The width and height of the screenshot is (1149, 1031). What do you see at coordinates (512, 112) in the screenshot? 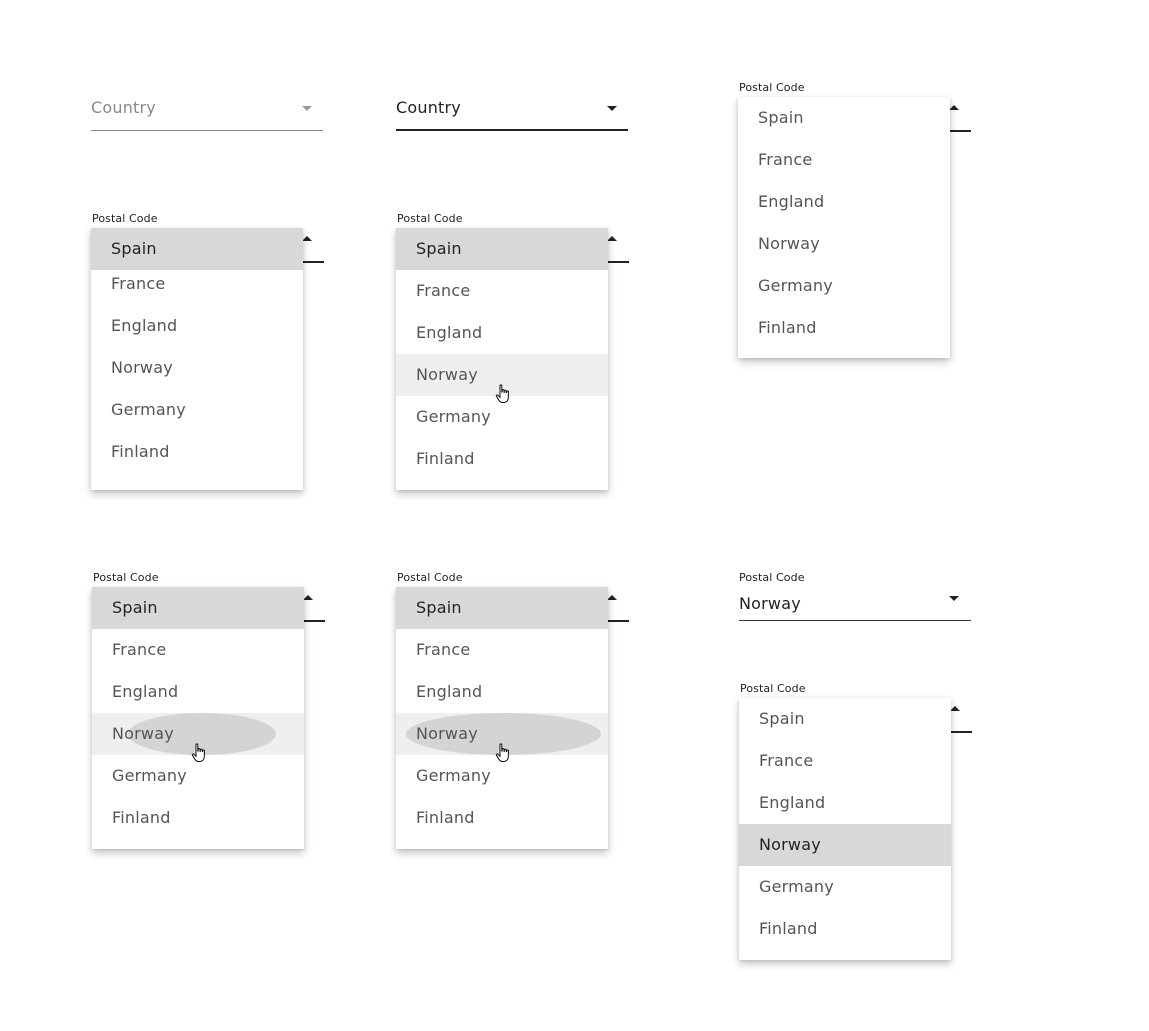
I see `country-select-hover: Country` at bounding box center [512, 112].